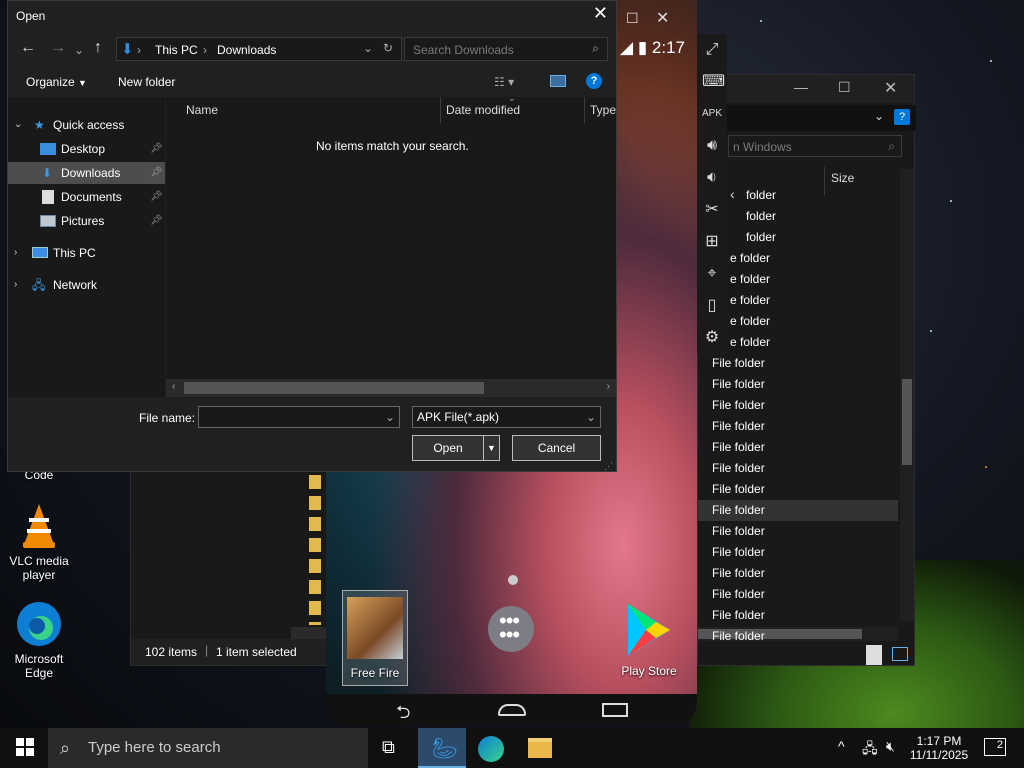  I want to click on recents-button-icon, so click(615, 710).